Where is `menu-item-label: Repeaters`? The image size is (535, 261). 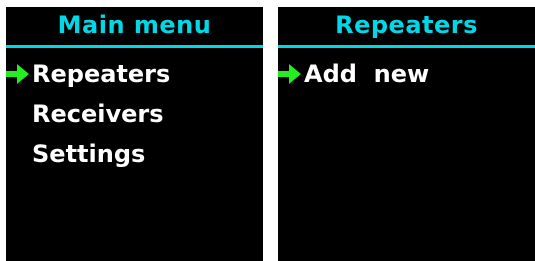
menu-item-label: Repeaters is located at coordinates (101, 74).